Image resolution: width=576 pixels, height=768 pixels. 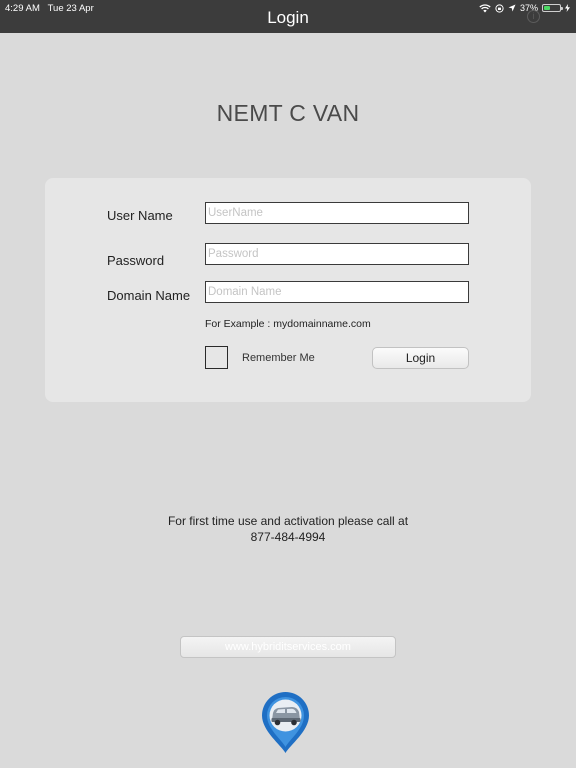 What do you see at coordinates (288, 537) in the screenshot?
I see `activation-phone: 877-484-4994` at bounding box center [288, 537].